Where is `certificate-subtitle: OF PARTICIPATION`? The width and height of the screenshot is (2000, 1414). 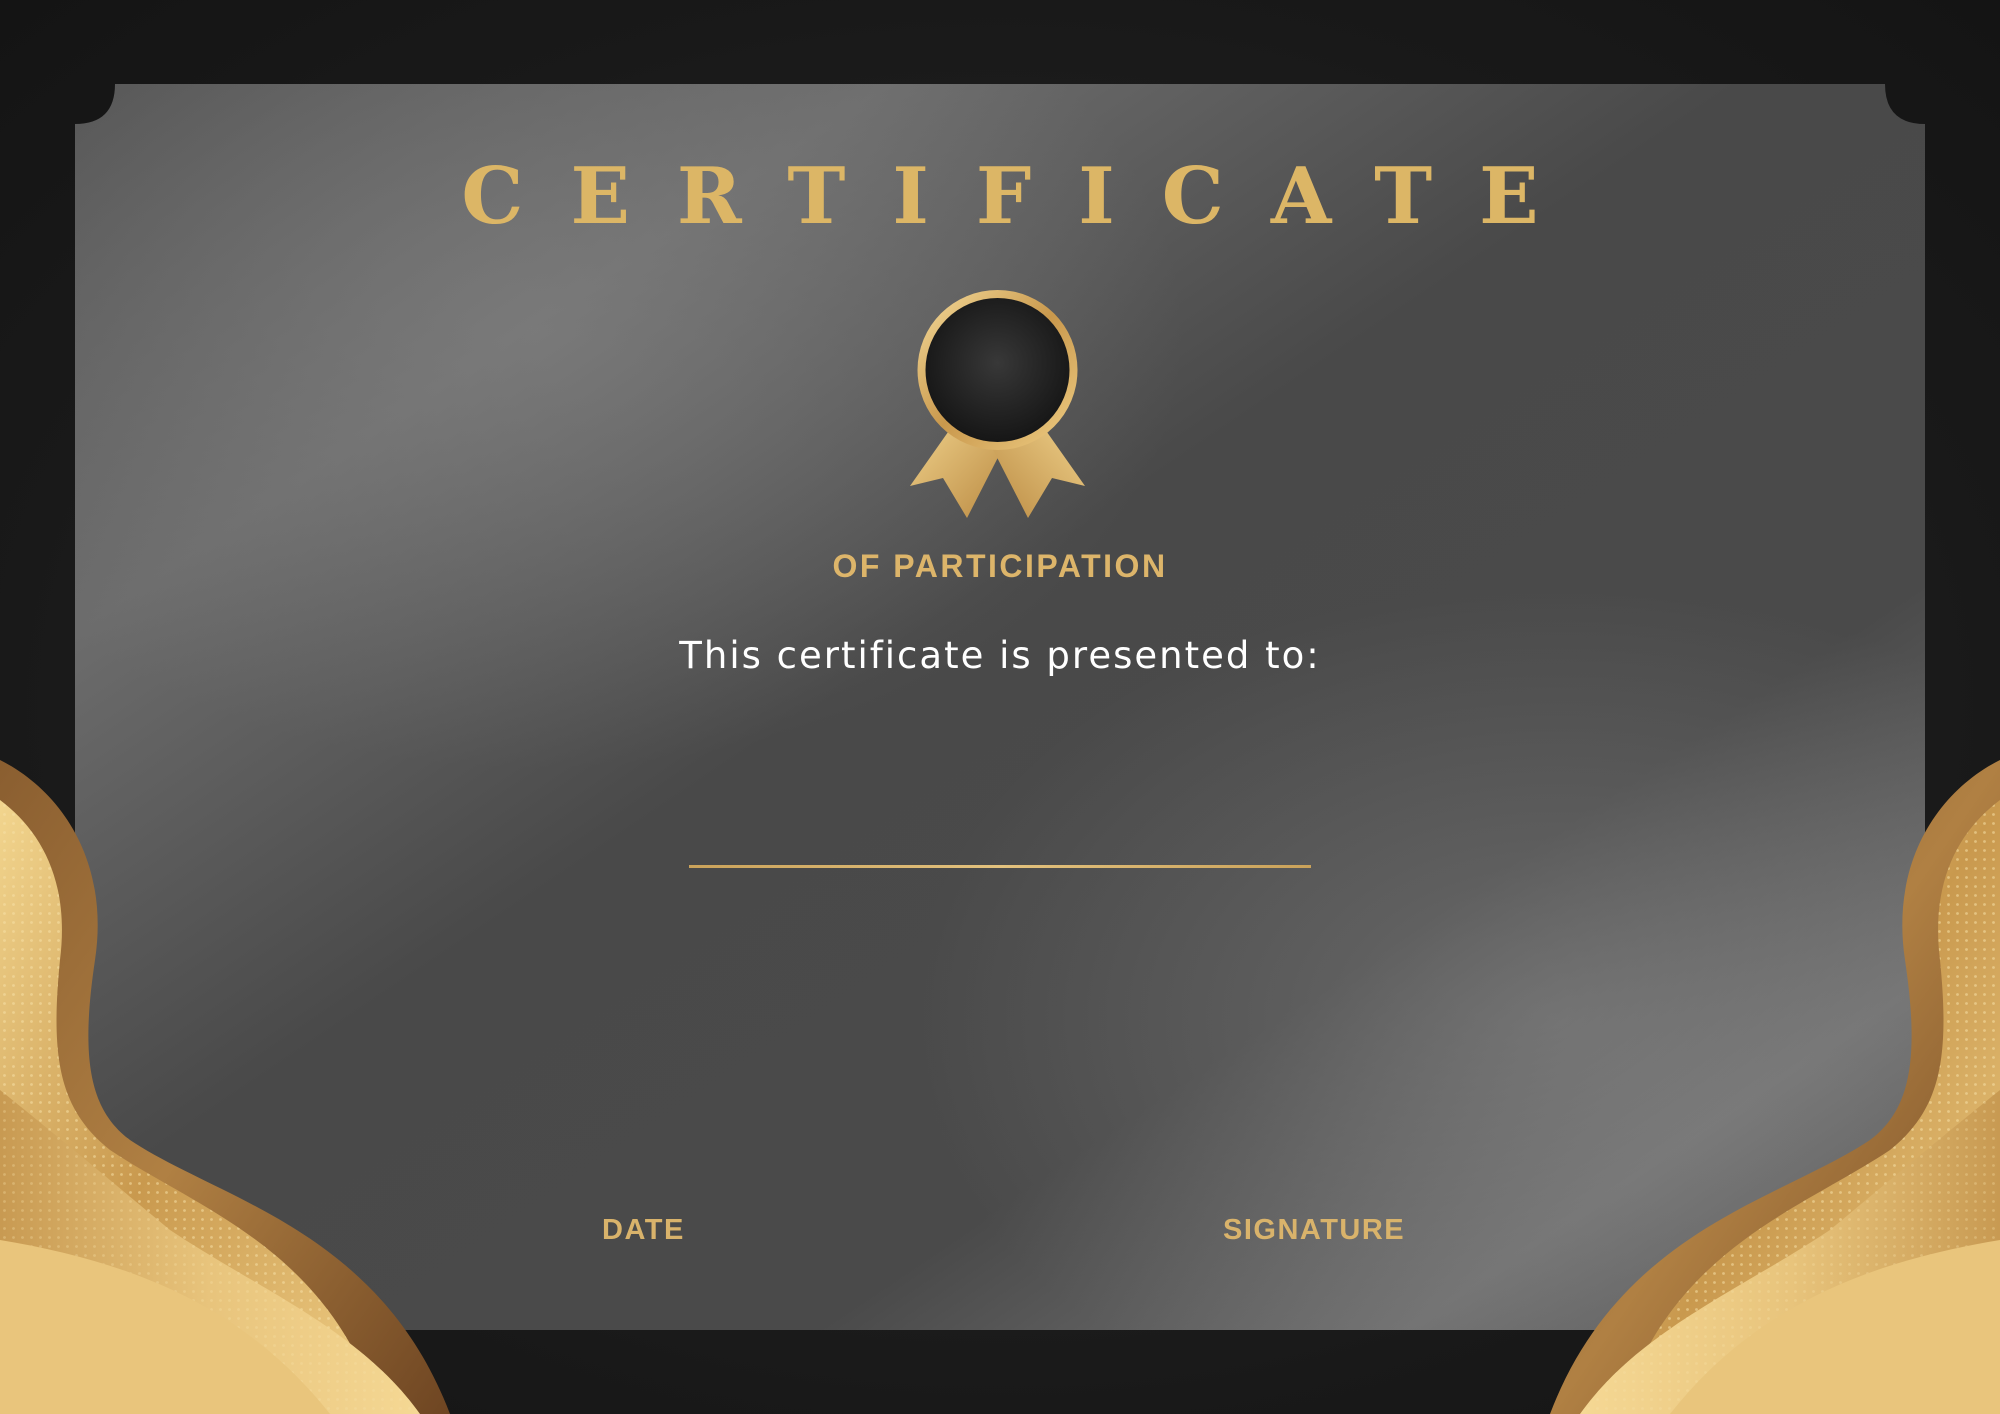
certificate-subtitle: OF PARTICIPATION is located at coordinates (1000, 566).